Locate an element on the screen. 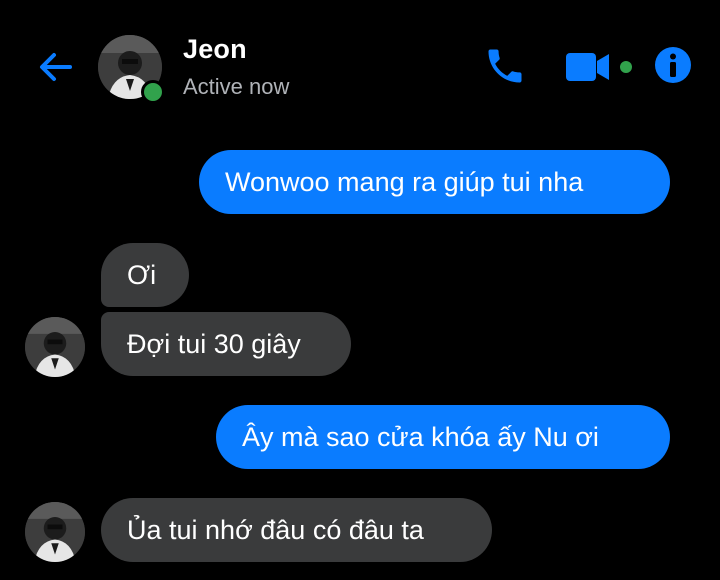  message-bubble-outgoing: Wonwoo mang ra giúp tui nha is located at coordinates (434, 182).